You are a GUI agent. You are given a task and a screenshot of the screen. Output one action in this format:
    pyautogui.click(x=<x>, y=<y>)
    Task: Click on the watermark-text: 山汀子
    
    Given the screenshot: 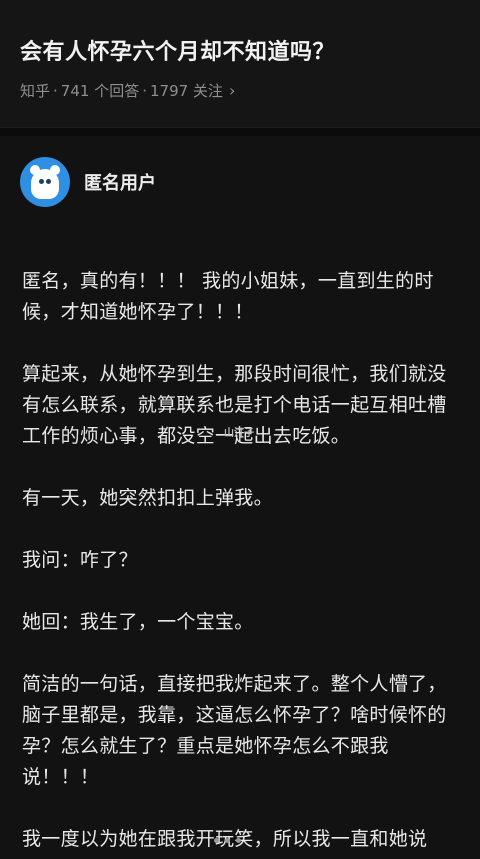 What is the action you would take?
    pyautogui.click(x=239, y=433)
    